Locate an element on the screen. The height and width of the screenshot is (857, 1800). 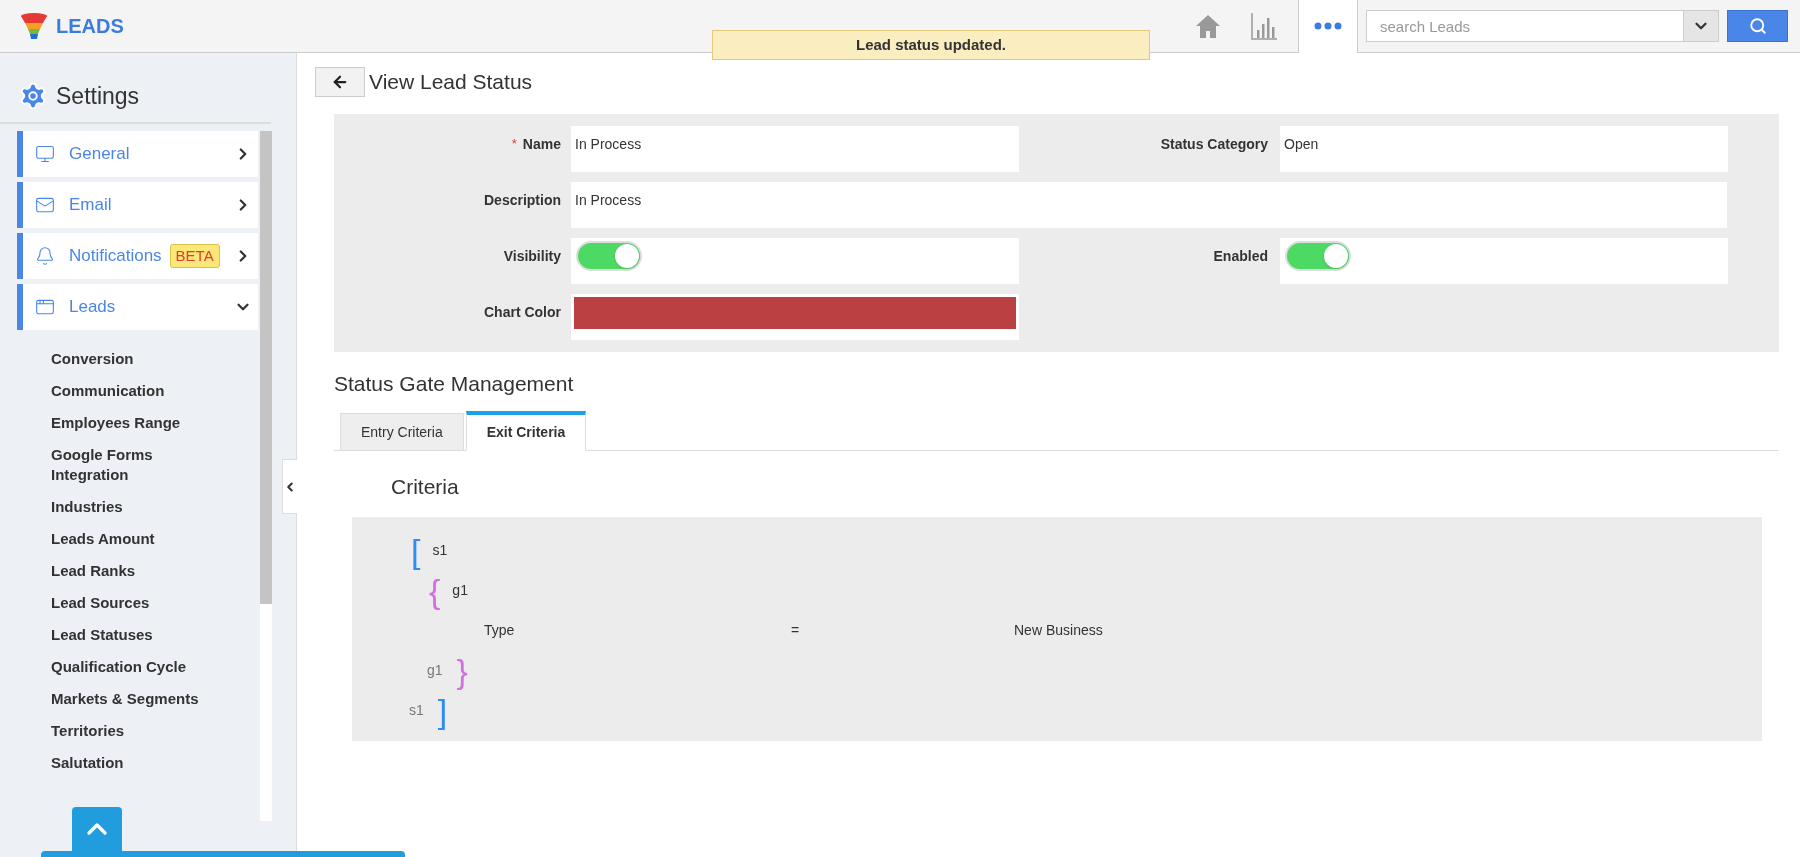
scroll-top-button is located at coordinates (97, 829).